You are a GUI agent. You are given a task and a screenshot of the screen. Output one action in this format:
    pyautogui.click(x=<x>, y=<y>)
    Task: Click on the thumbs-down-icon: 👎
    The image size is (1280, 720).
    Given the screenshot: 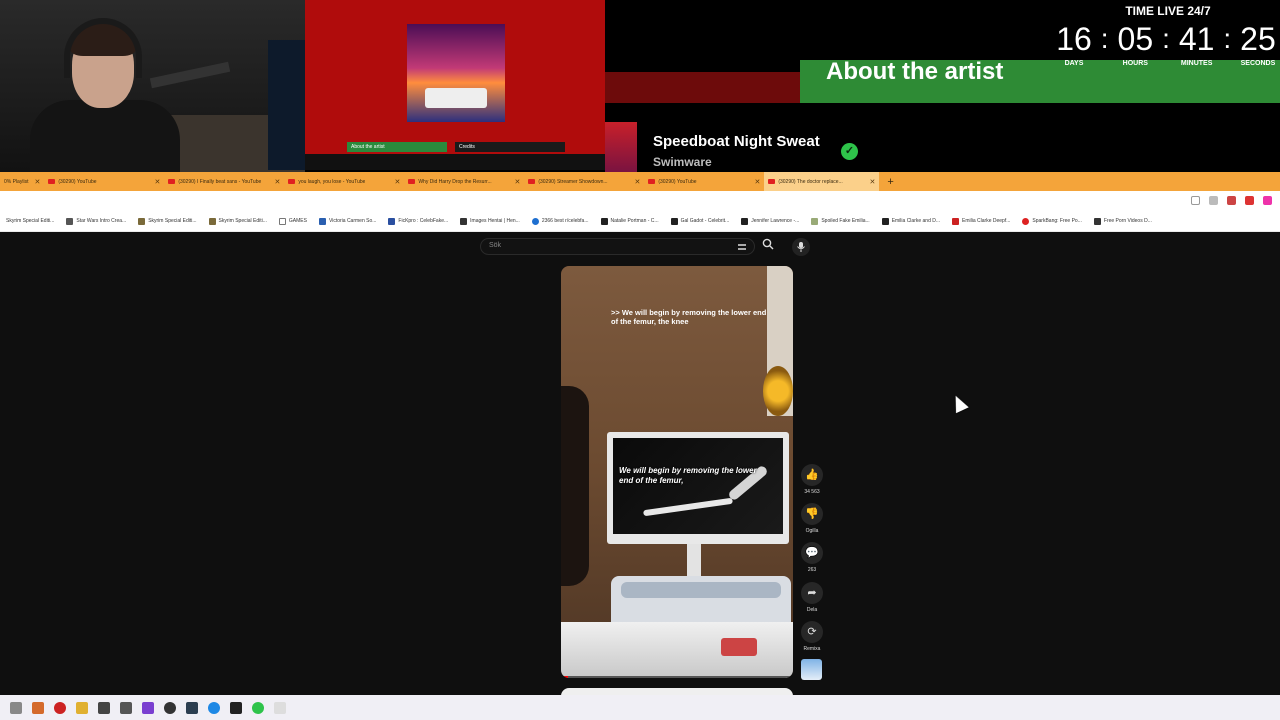 What is the action you would take?
    pyautogui.click(x=812, y=514)
    